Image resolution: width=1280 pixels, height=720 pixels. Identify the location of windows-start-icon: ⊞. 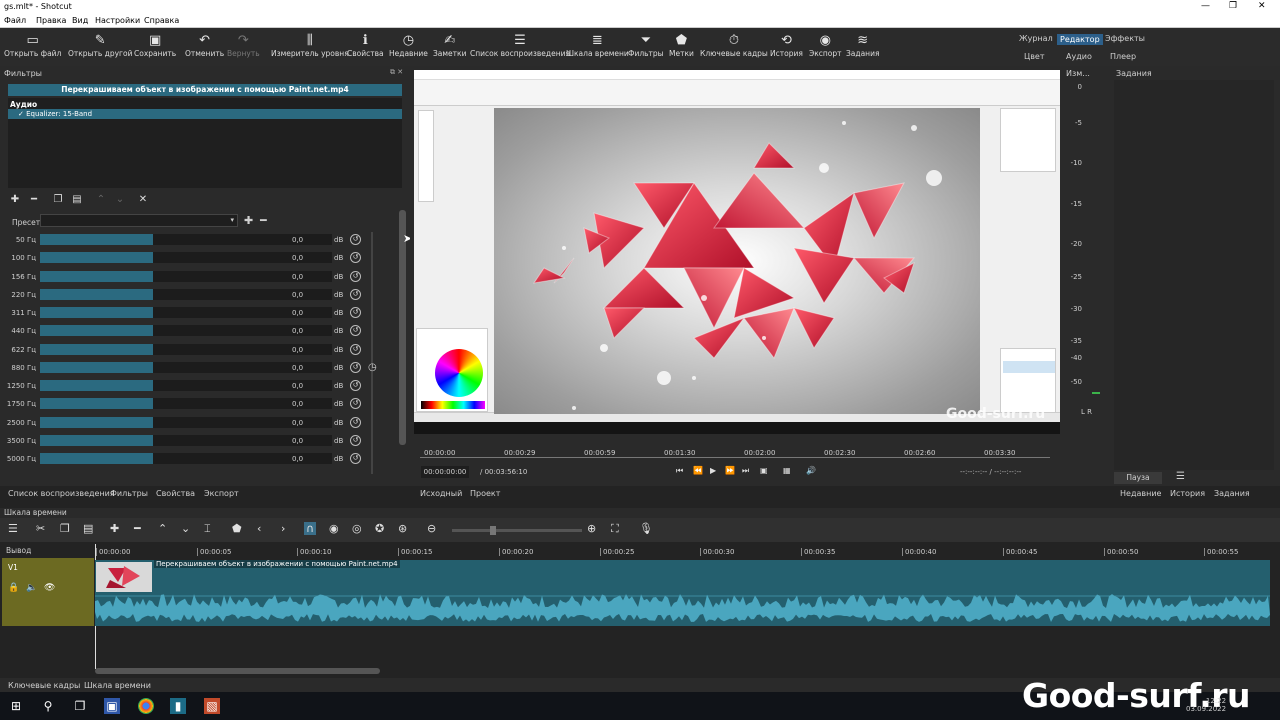
(16, 706).